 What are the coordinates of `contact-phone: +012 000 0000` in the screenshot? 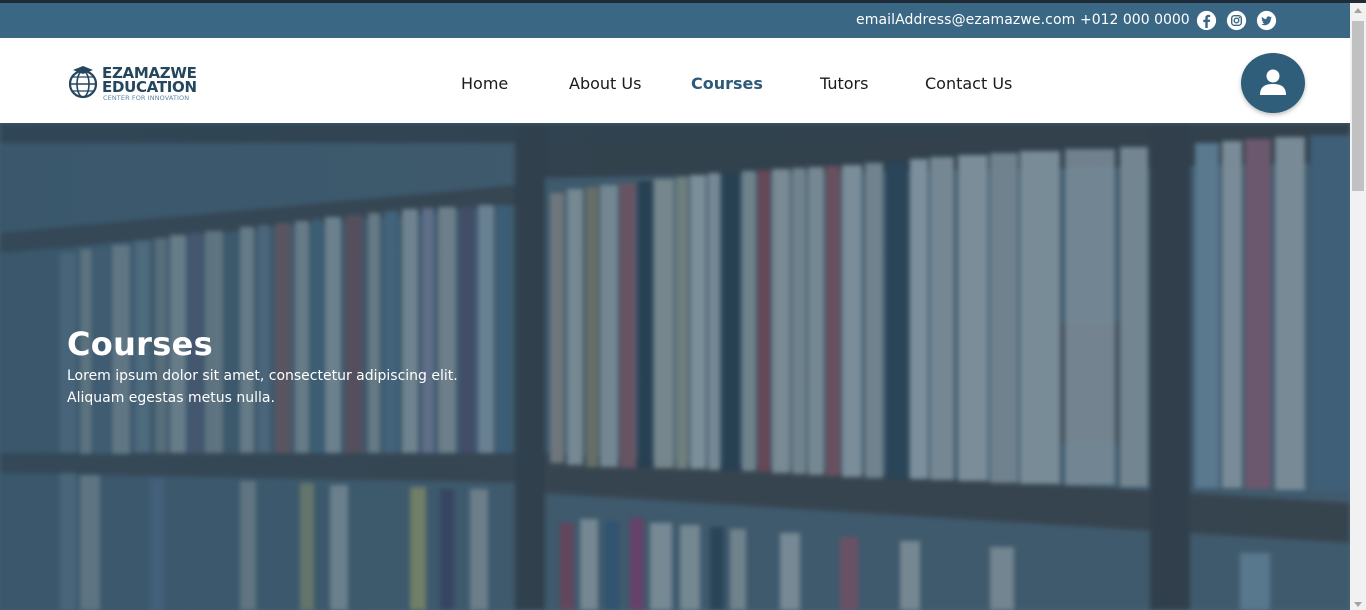 It's located at (1135, 20).